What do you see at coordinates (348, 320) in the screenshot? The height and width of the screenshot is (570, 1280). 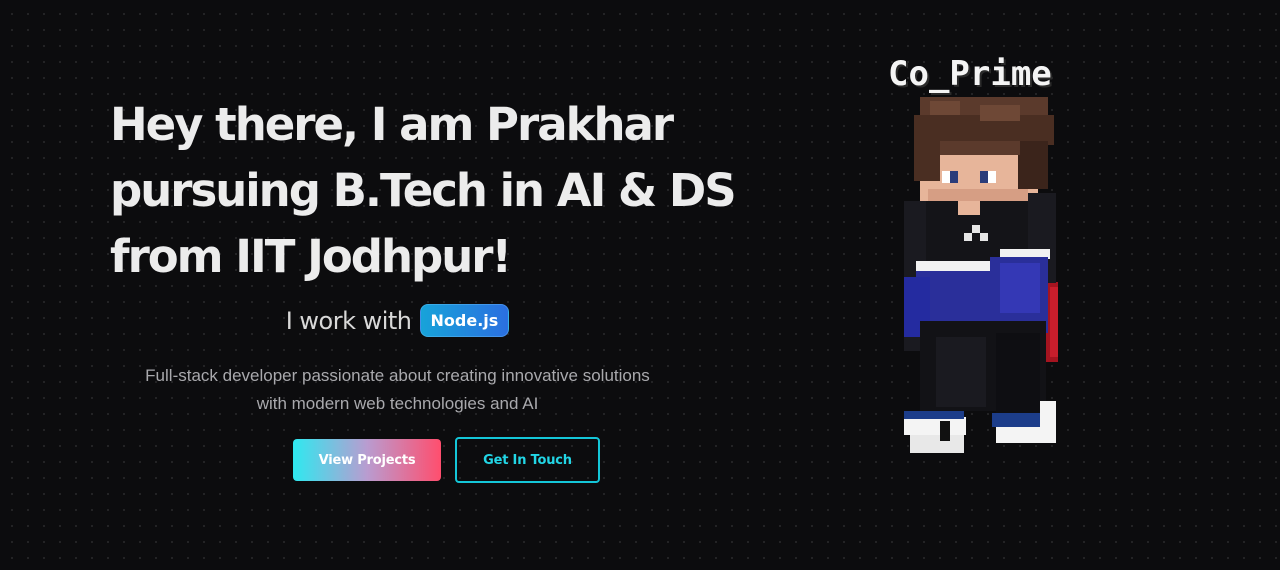 I see `tech-prefix-text: I work with` at bounding box center [348, 320].